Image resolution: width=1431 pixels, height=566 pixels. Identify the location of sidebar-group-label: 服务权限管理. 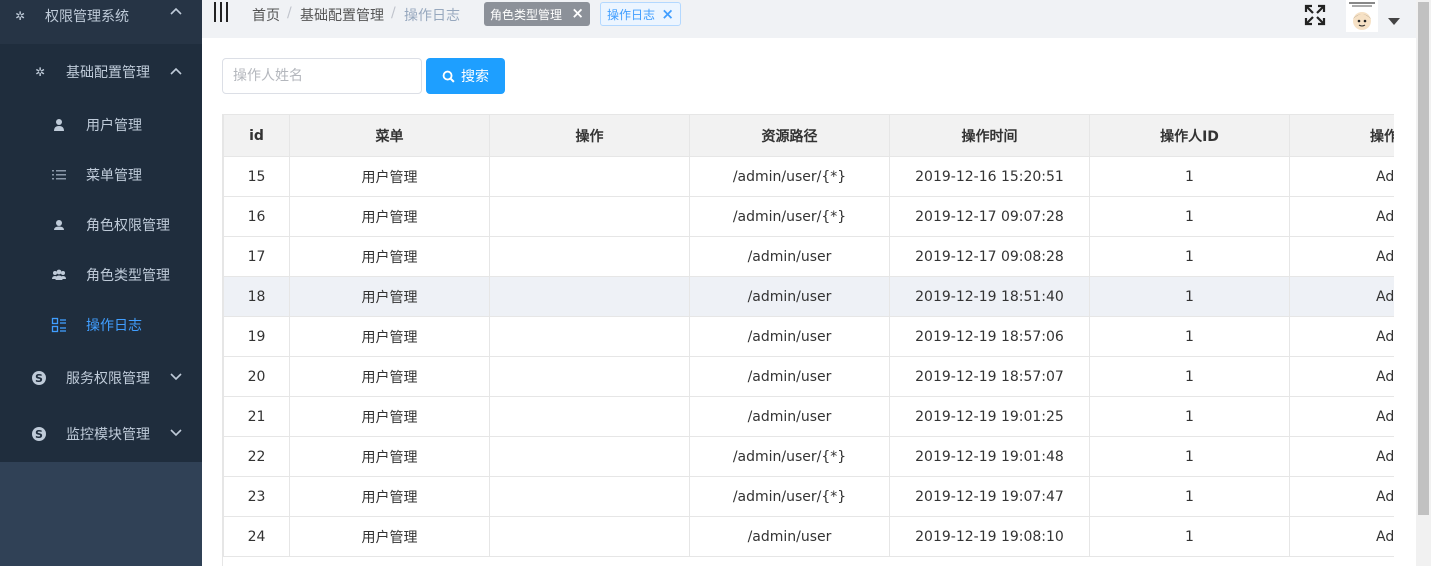
(108, 379).